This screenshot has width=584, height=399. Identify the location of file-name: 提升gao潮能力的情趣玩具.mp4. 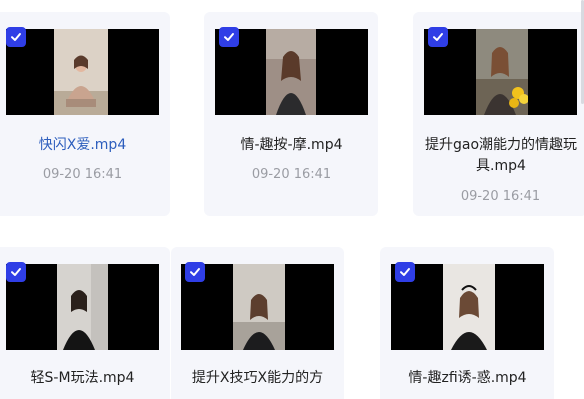
(501, 156).